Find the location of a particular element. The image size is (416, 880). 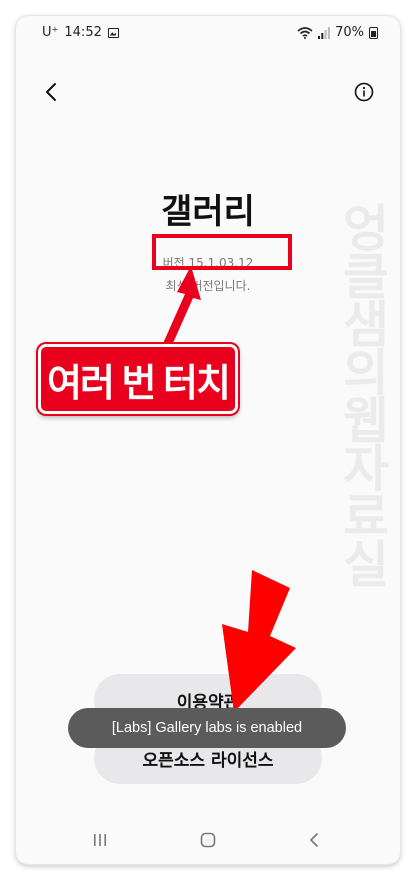

gallery-notification-icon is located at coordinates (113, 32).